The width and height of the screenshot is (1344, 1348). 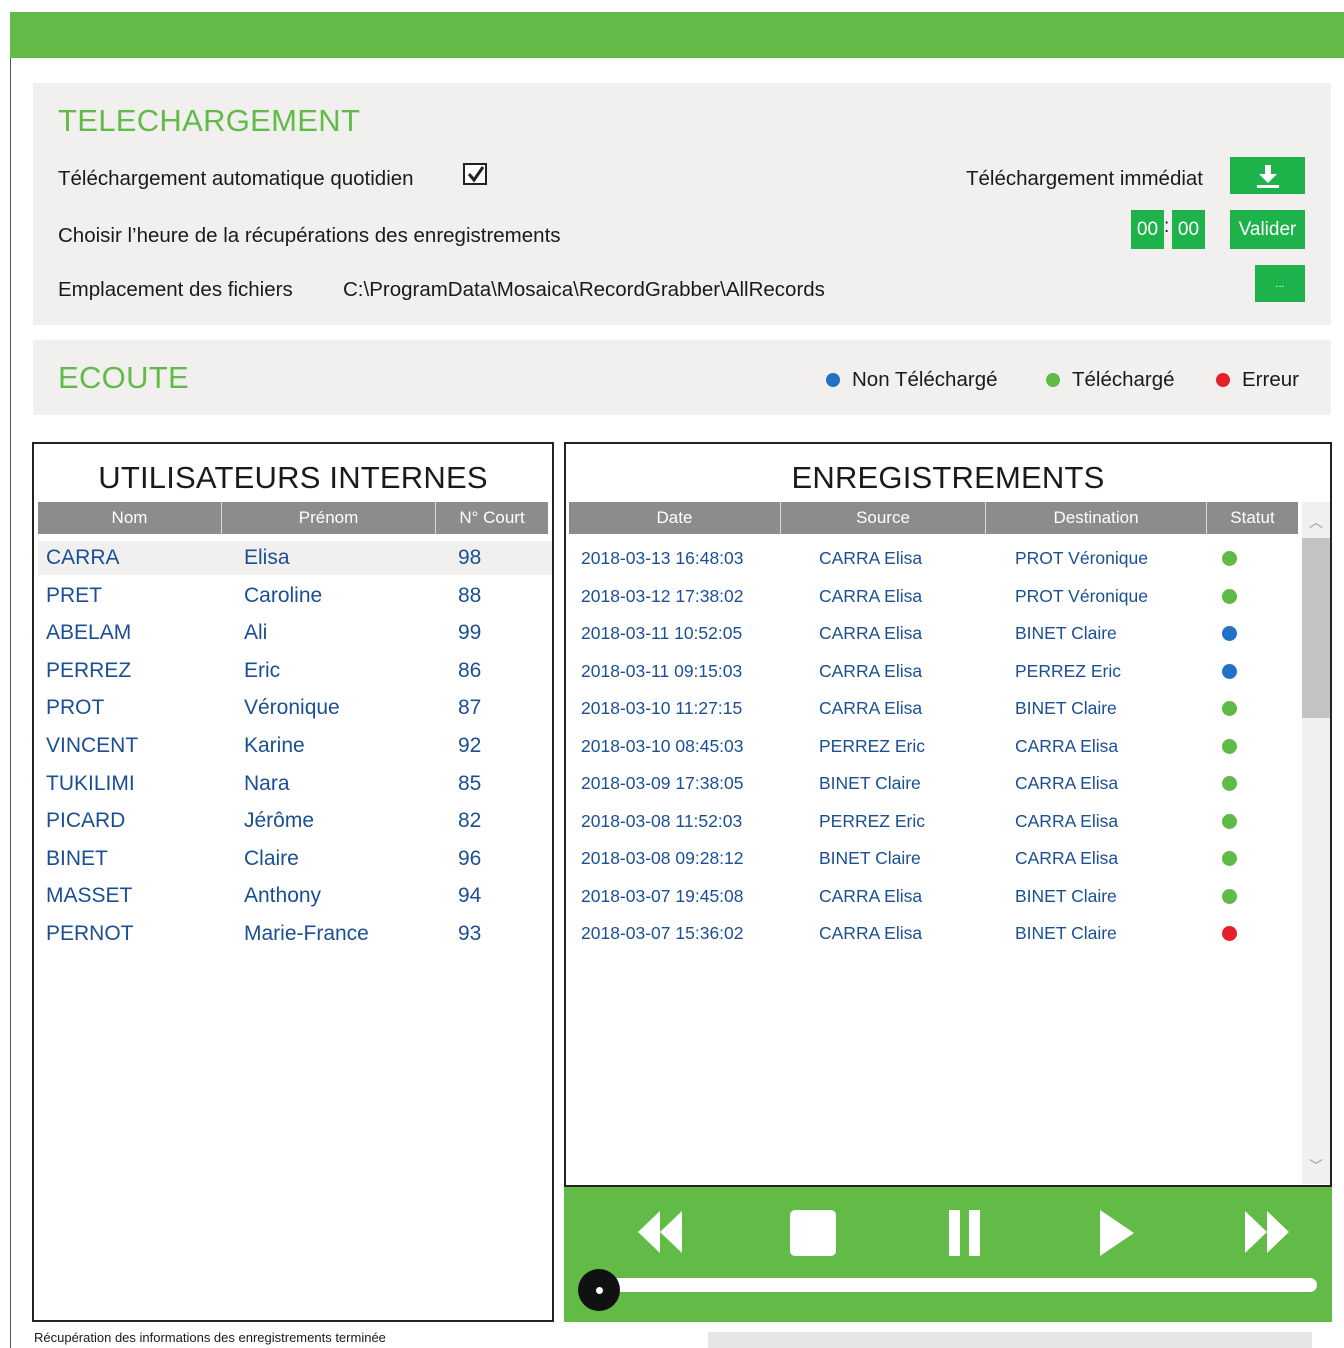 I want to click on validate-button: Valider, so click(x=1267, y=229).